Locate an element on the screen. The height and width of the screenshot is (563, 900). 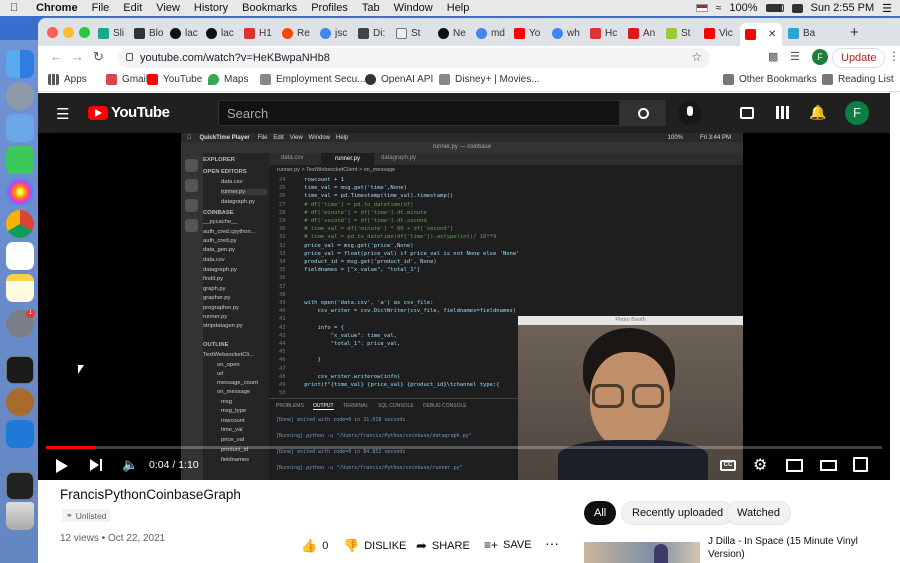
search-button is located at coordinates (643, 113).